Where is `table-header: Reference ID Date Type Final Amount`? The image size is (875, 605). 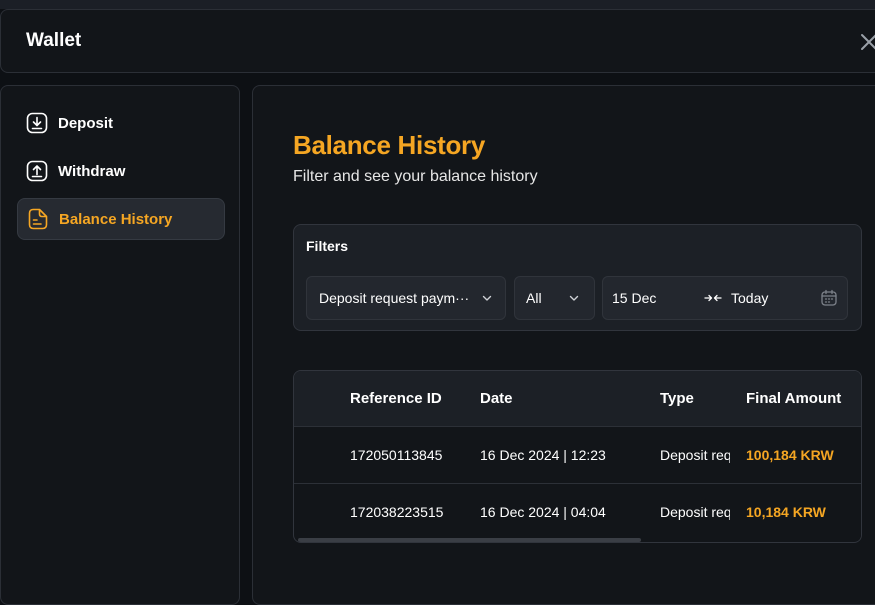
table-header: Reference ID Date Type Final Amount is located at coordinates (577, 399).